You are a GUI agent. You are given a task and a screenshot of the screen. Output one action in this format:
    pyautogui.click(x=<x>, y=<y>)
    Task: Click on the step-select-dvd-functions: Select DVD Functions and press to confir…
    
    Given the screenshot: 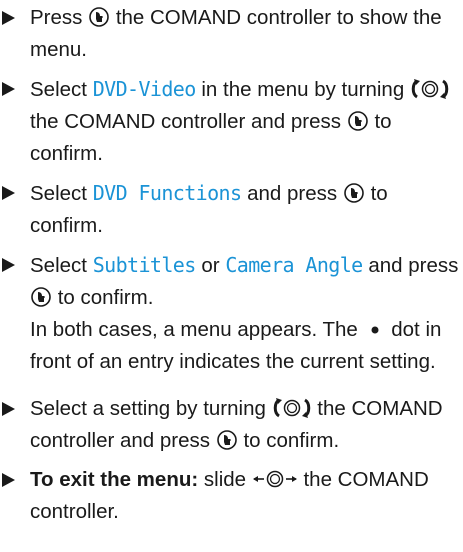 What is the action you would take?
    pyautogui.click(x=231, y=209)
    